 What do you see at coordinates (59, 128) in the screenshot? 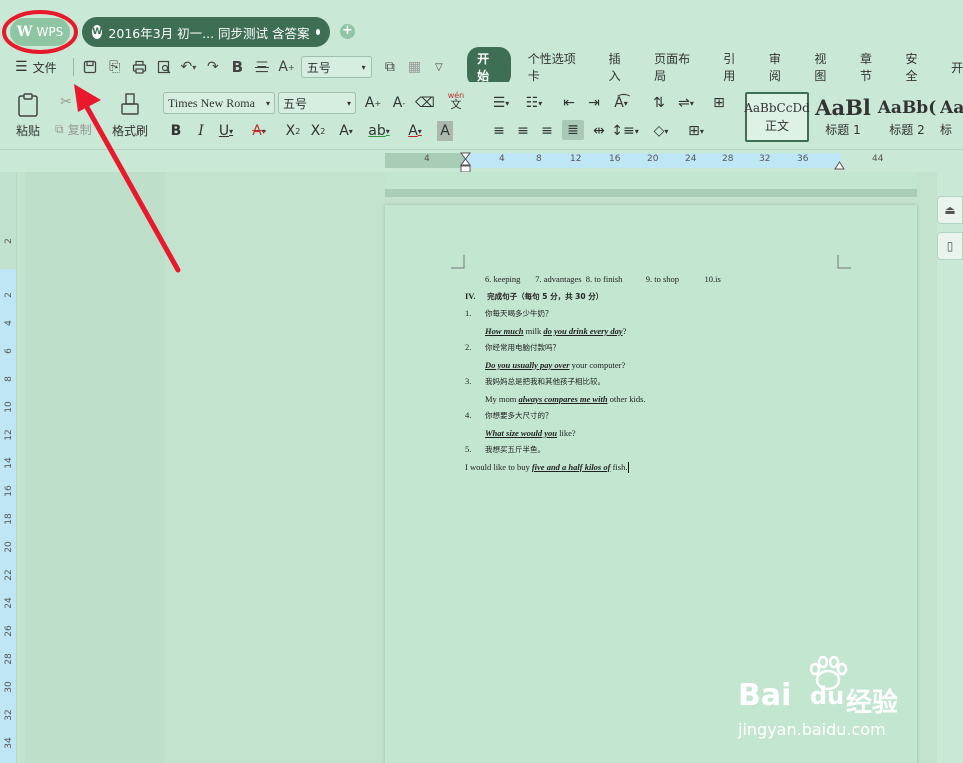
I see `copy-icon: ⧉` at bounding box center [59, 128].